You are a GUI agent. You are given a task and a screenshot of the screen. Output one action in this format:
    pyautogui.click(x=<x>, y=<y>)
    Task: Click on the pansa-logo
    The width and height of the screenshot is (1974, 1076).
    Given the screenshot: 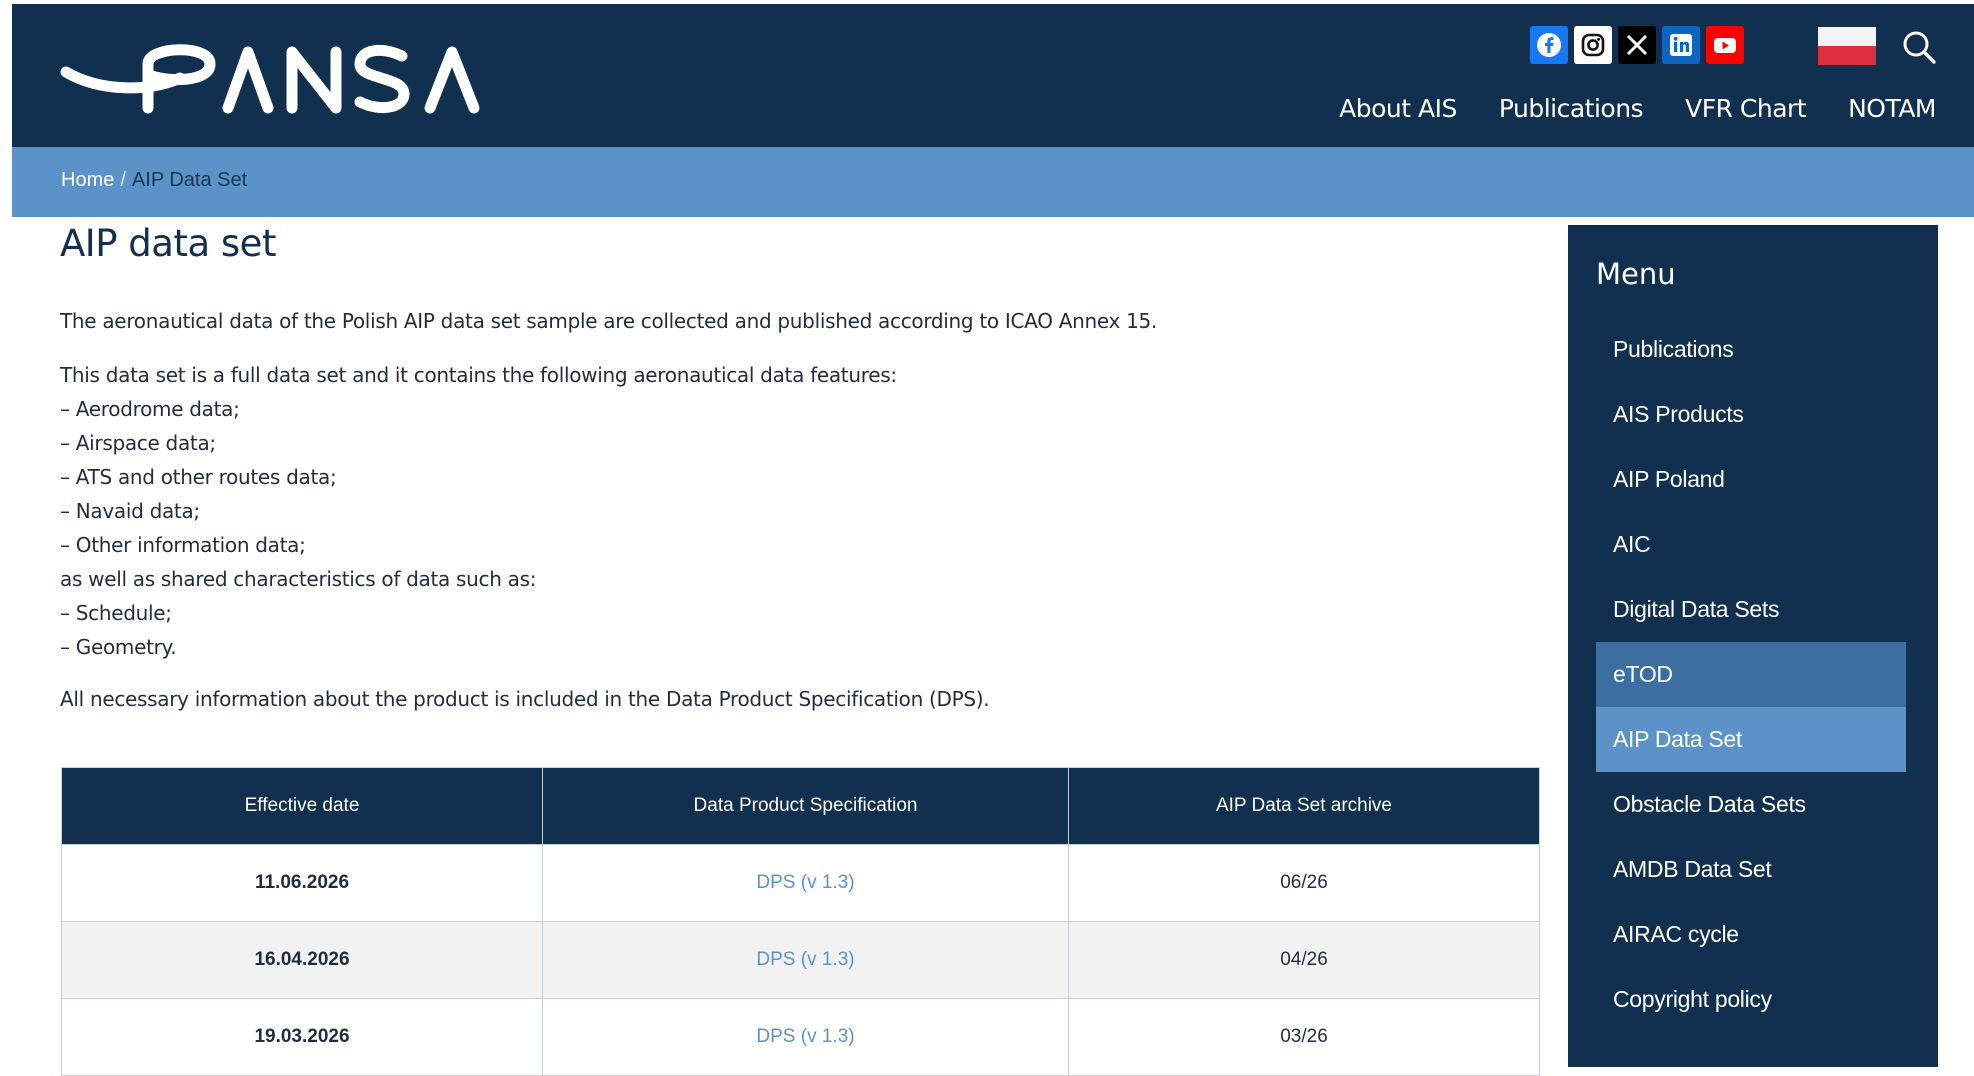 What is the action you would take?
    pyautogui.click(x=280, y=78)
    